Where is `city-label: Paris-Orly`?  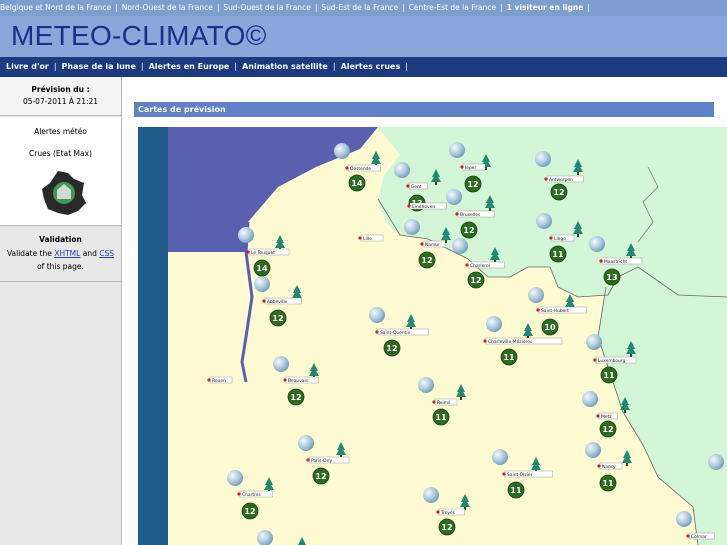 city-label: Paris-Orly is located at coordinates (328, 460).